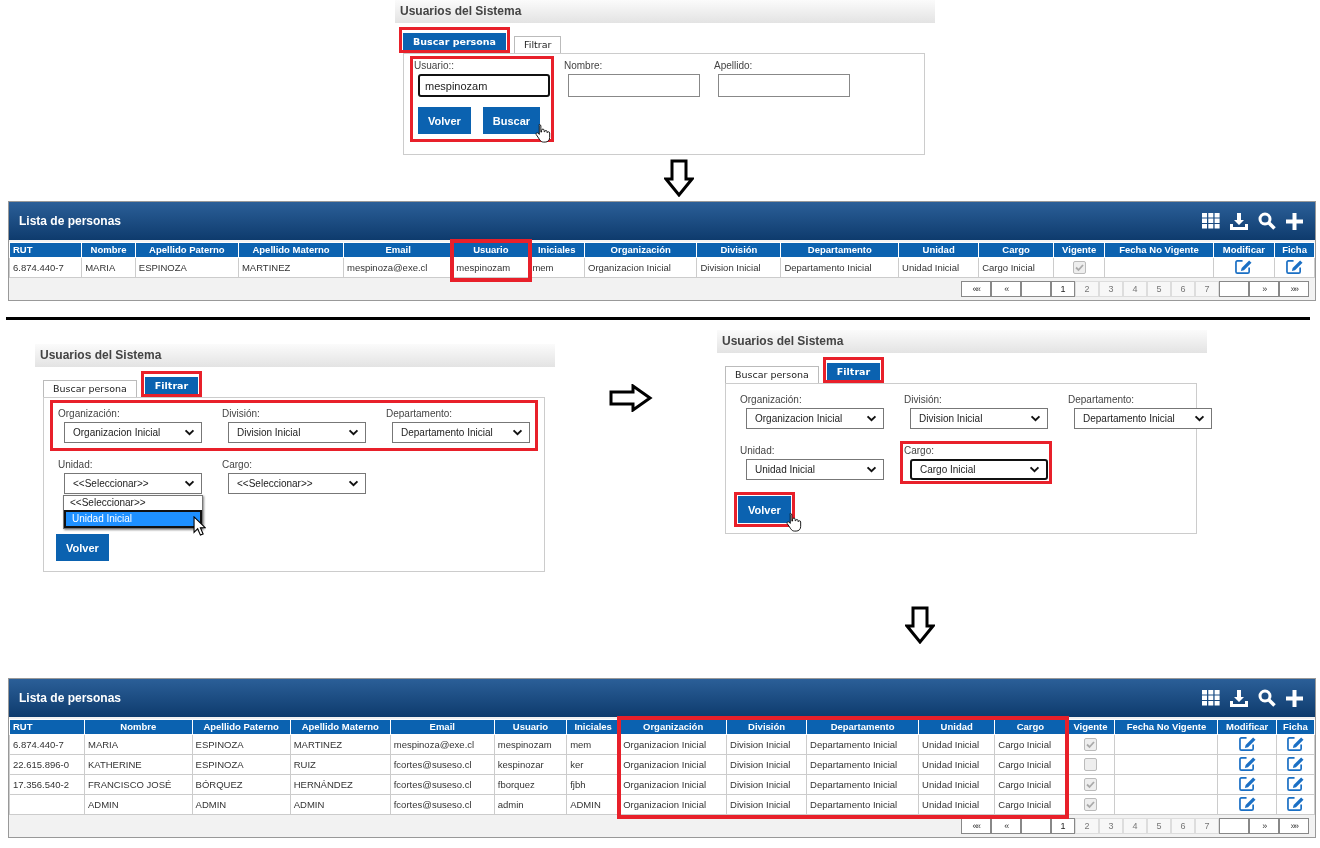  Describe the element at coordinates (133, 503) in the screenshot. I see `dropdown-option: <<Seleccionar>>` at that location.